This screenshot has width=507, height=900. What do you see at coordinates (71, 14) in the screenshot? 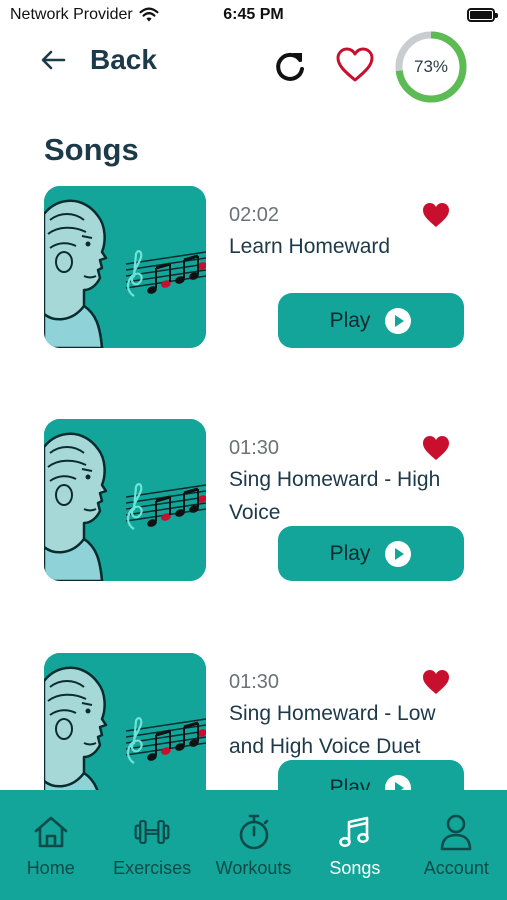
I see `carrier-label: Network Provider` at bounding box center [71, 14].